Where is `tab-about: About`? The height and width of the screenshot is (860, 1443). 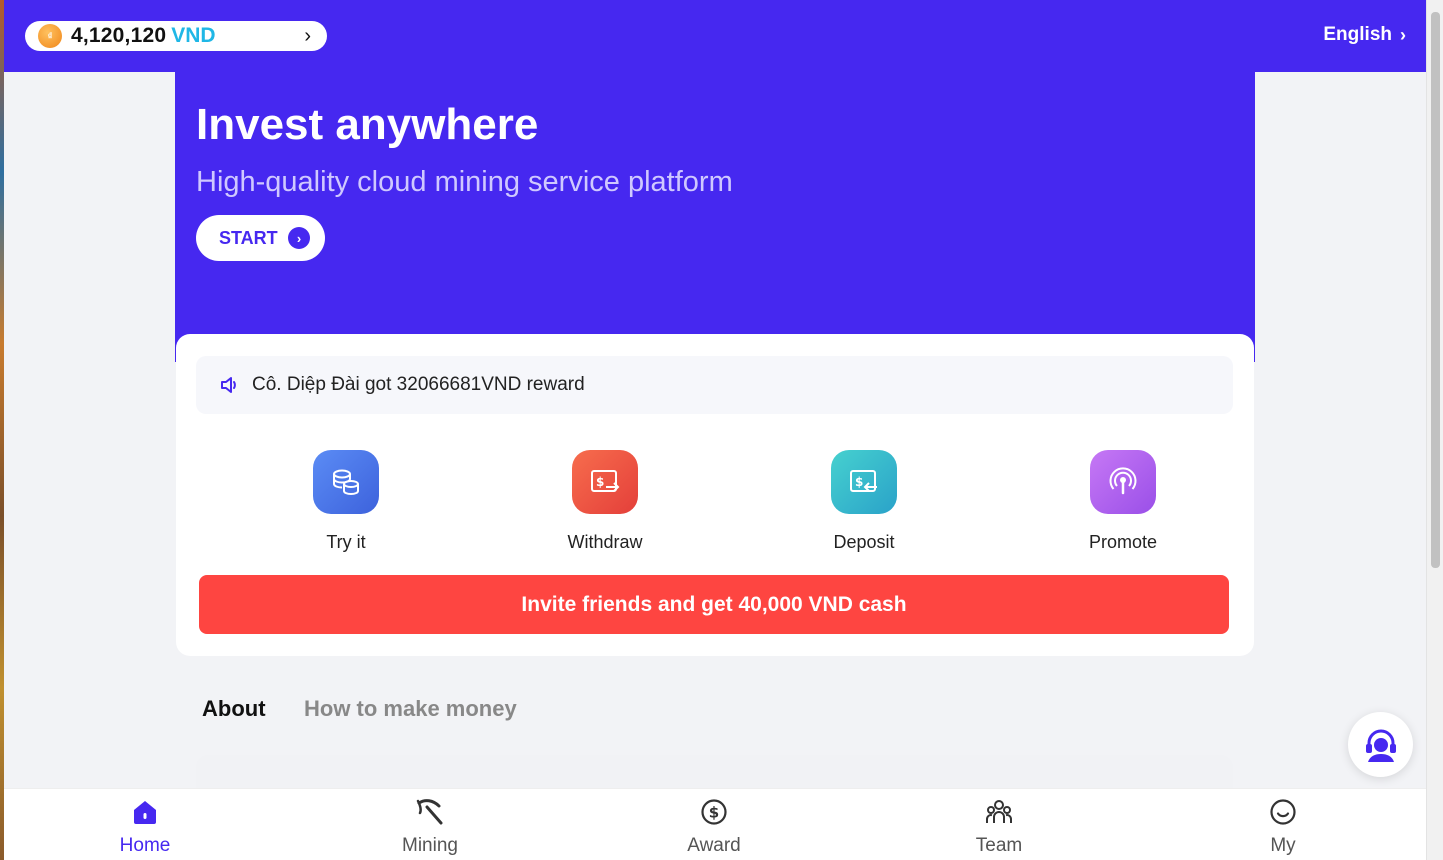
tab-about: About is located at coordinates (234, 709).